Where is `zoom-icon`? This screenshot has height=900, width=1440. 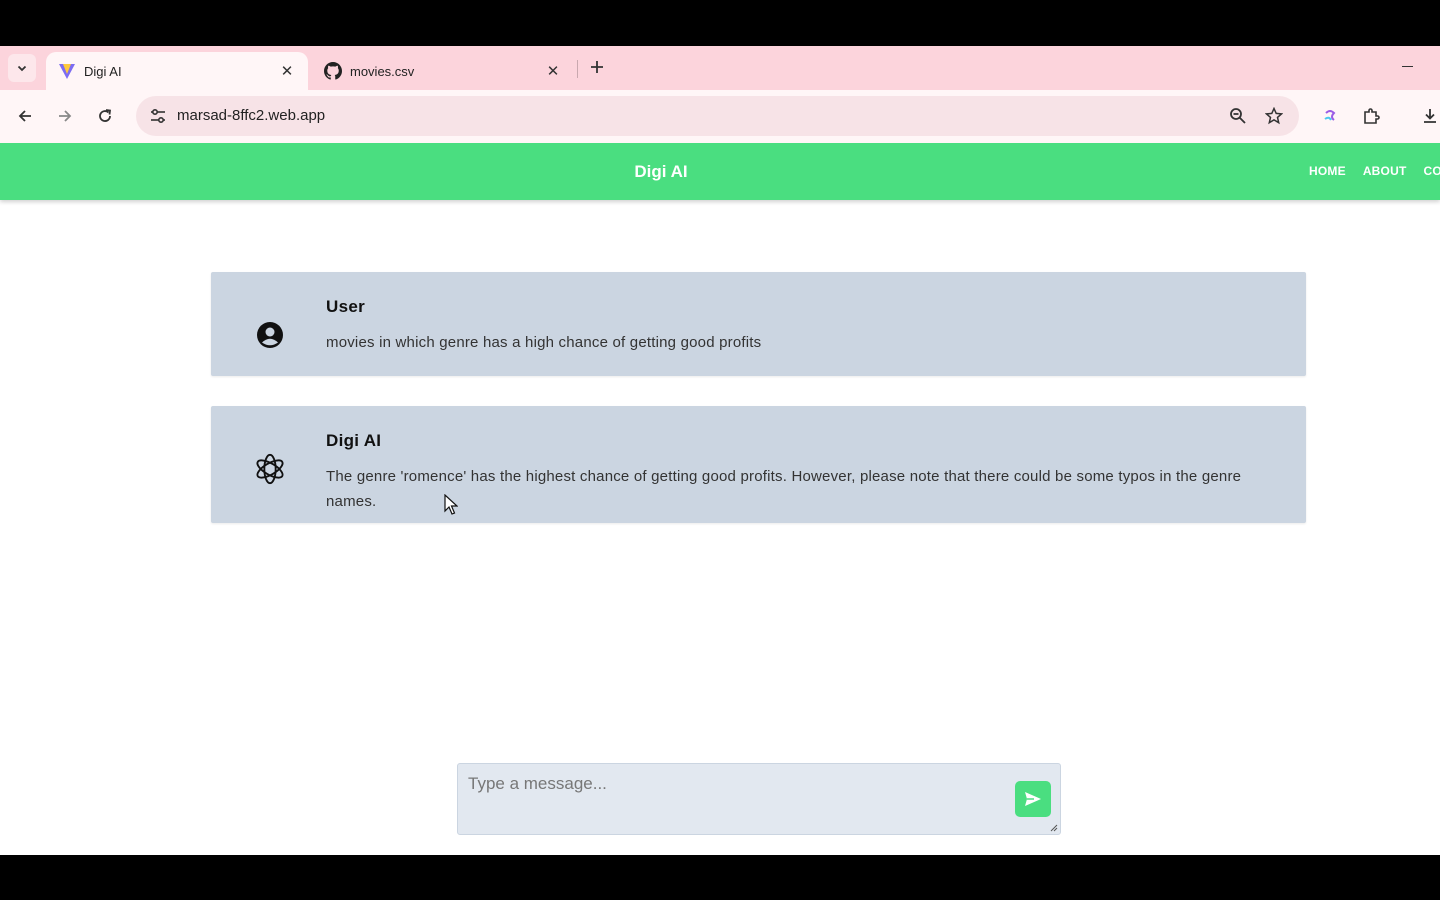 zoom-icon is located at coordinates (1238, 116).